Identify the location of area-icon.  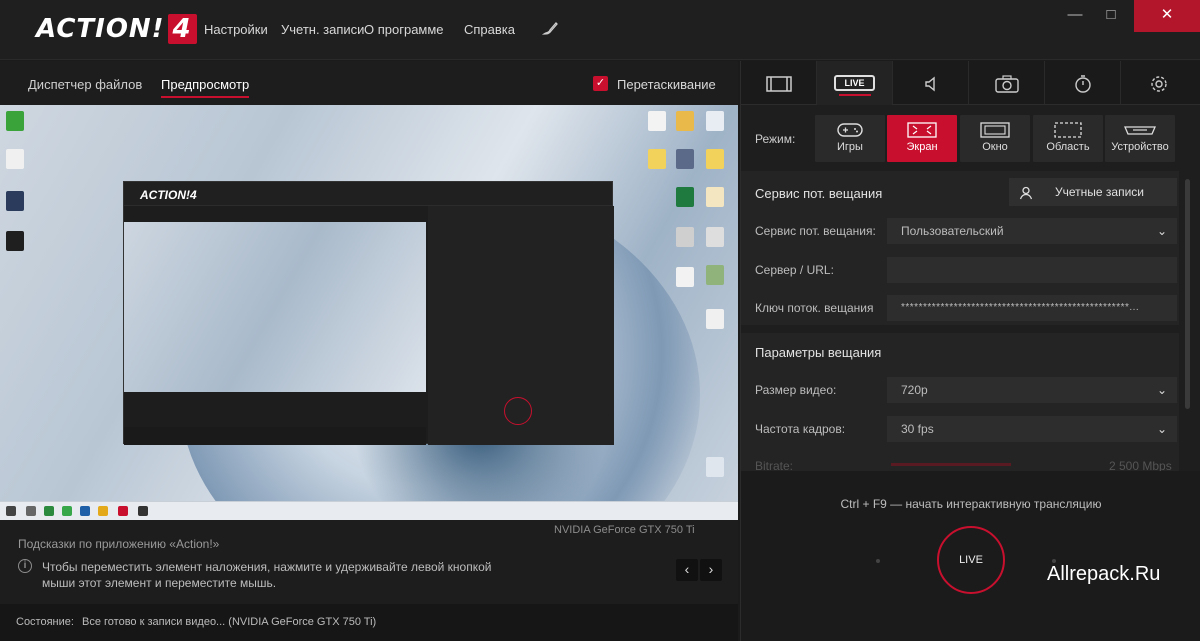
(1068, 130).